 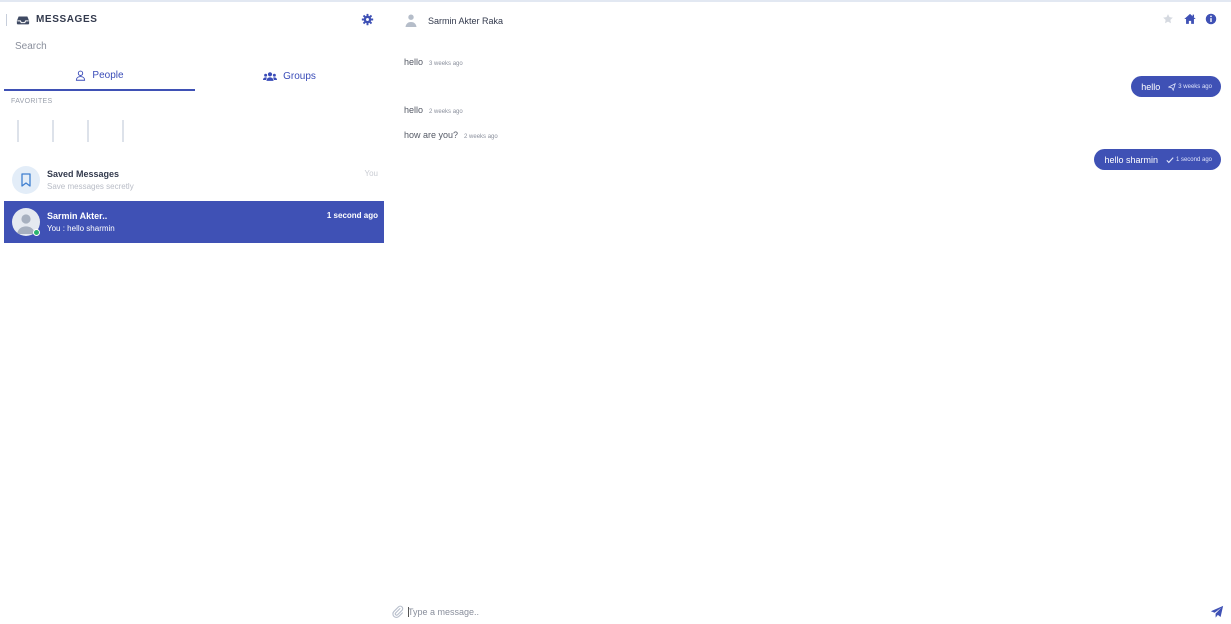 What do you see at coordinates (23, 20) in the screenshot?
I see `inbox-icon` at bounding box center [23, 20].